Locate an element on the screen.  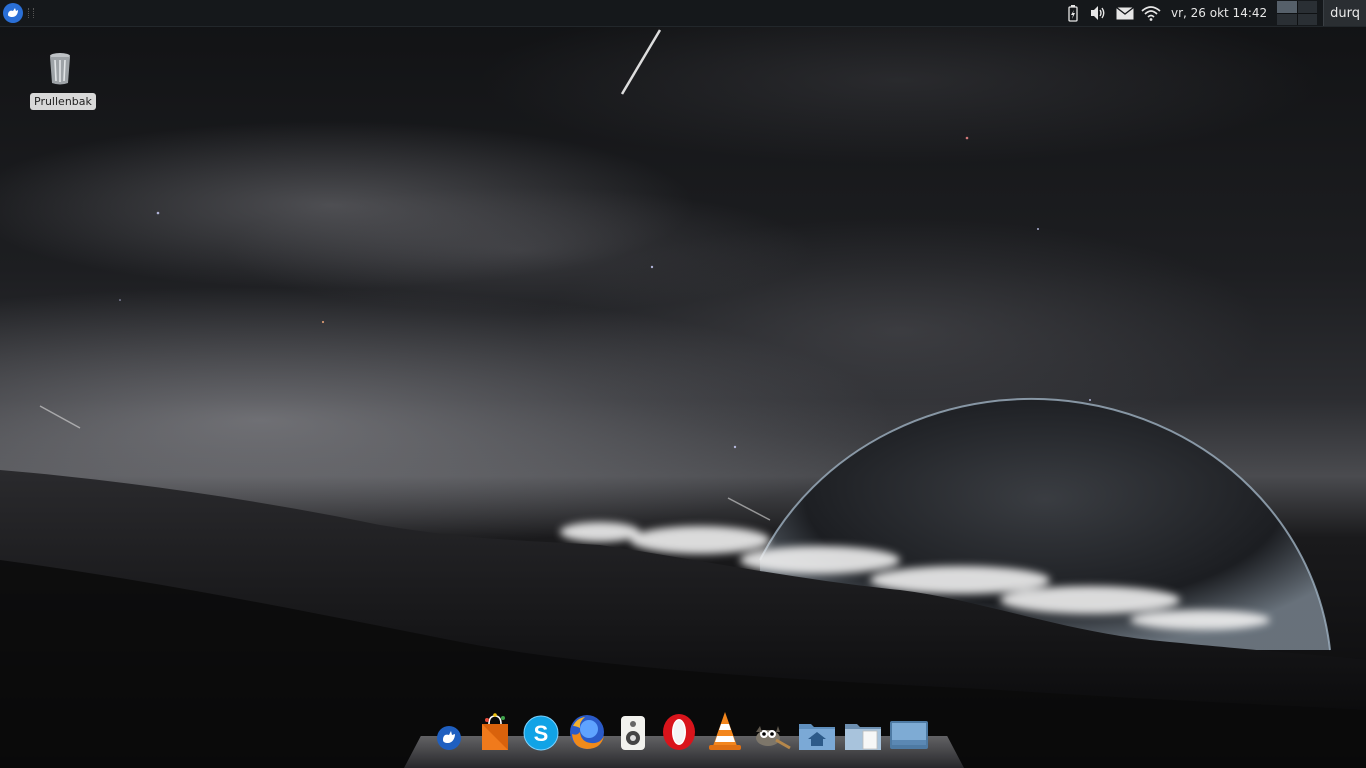
dock: S is located at coordinates (679, 728).